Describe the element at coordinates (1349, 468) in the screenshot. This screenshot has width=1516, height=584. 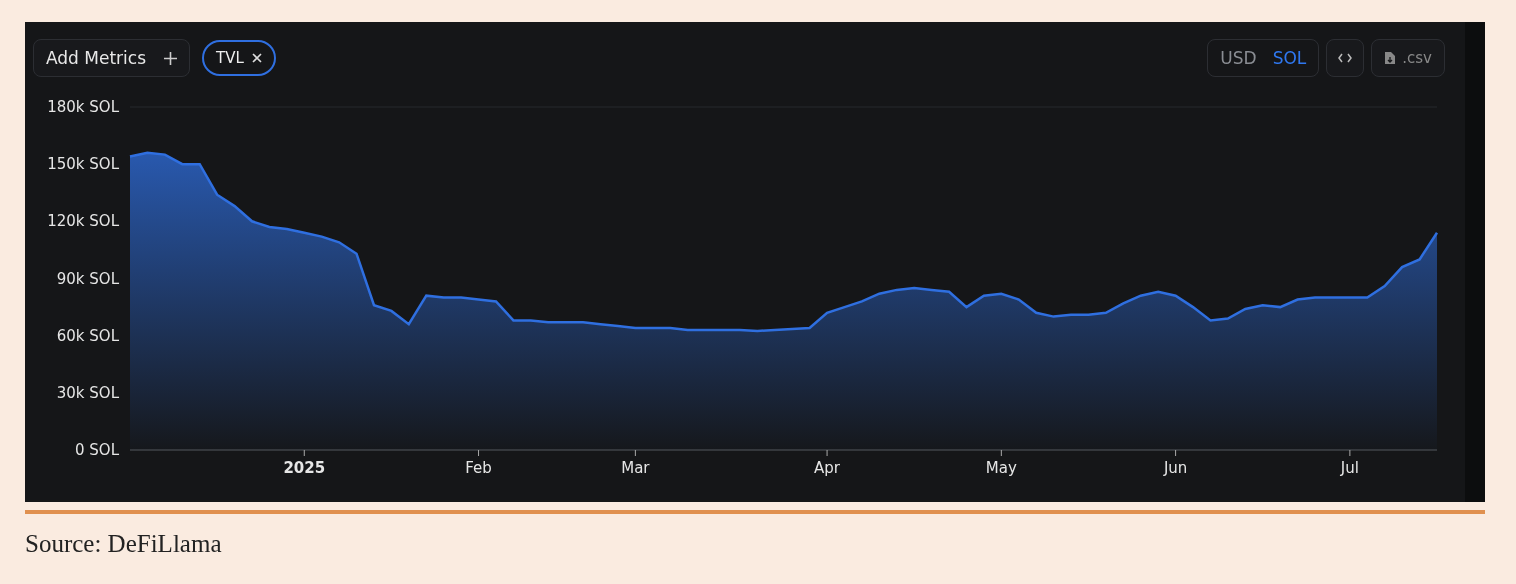
I see `x-axis-label: Jul` at that location.